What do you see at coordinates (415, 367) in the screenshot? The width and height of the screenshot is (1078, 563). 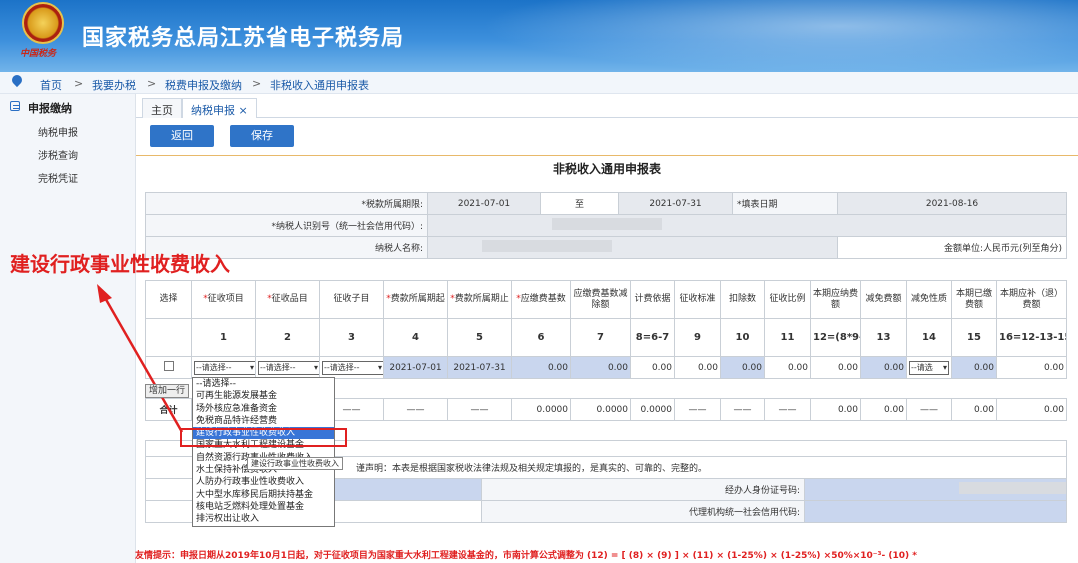 I see `fee-period-start: 2021-07-01` at bounding box center [415, 367].